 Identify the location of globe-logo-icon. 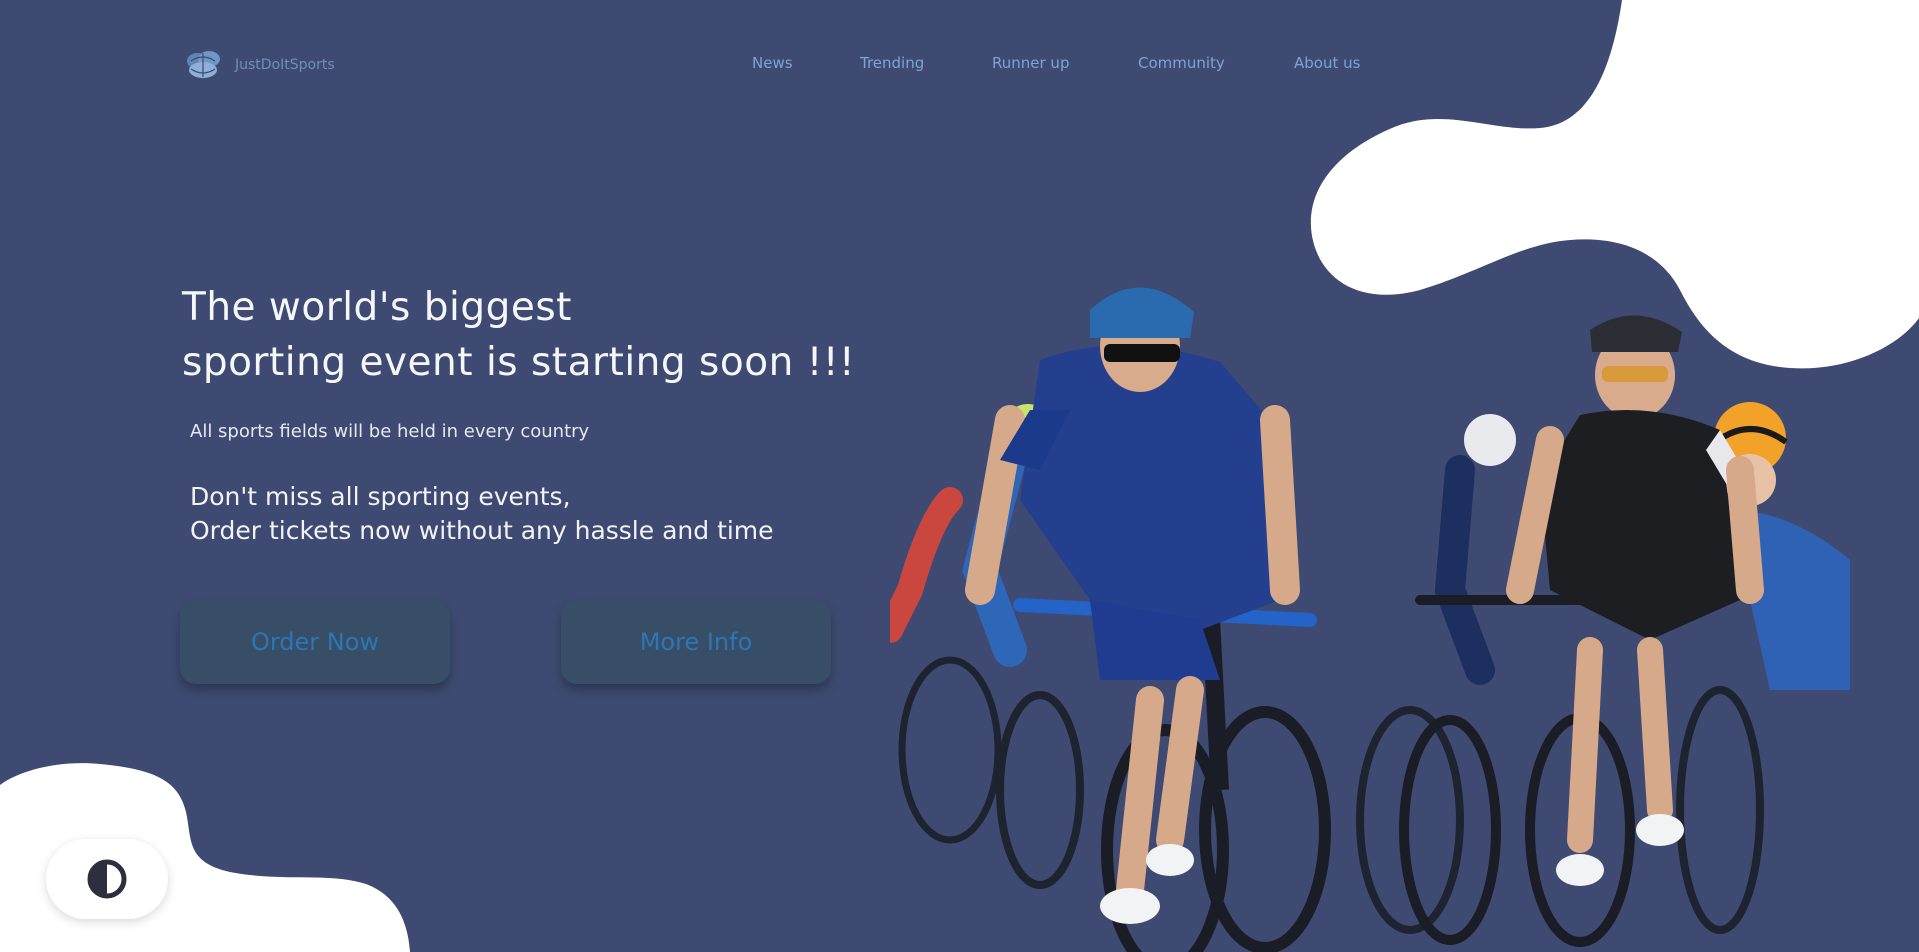
(203, 64).